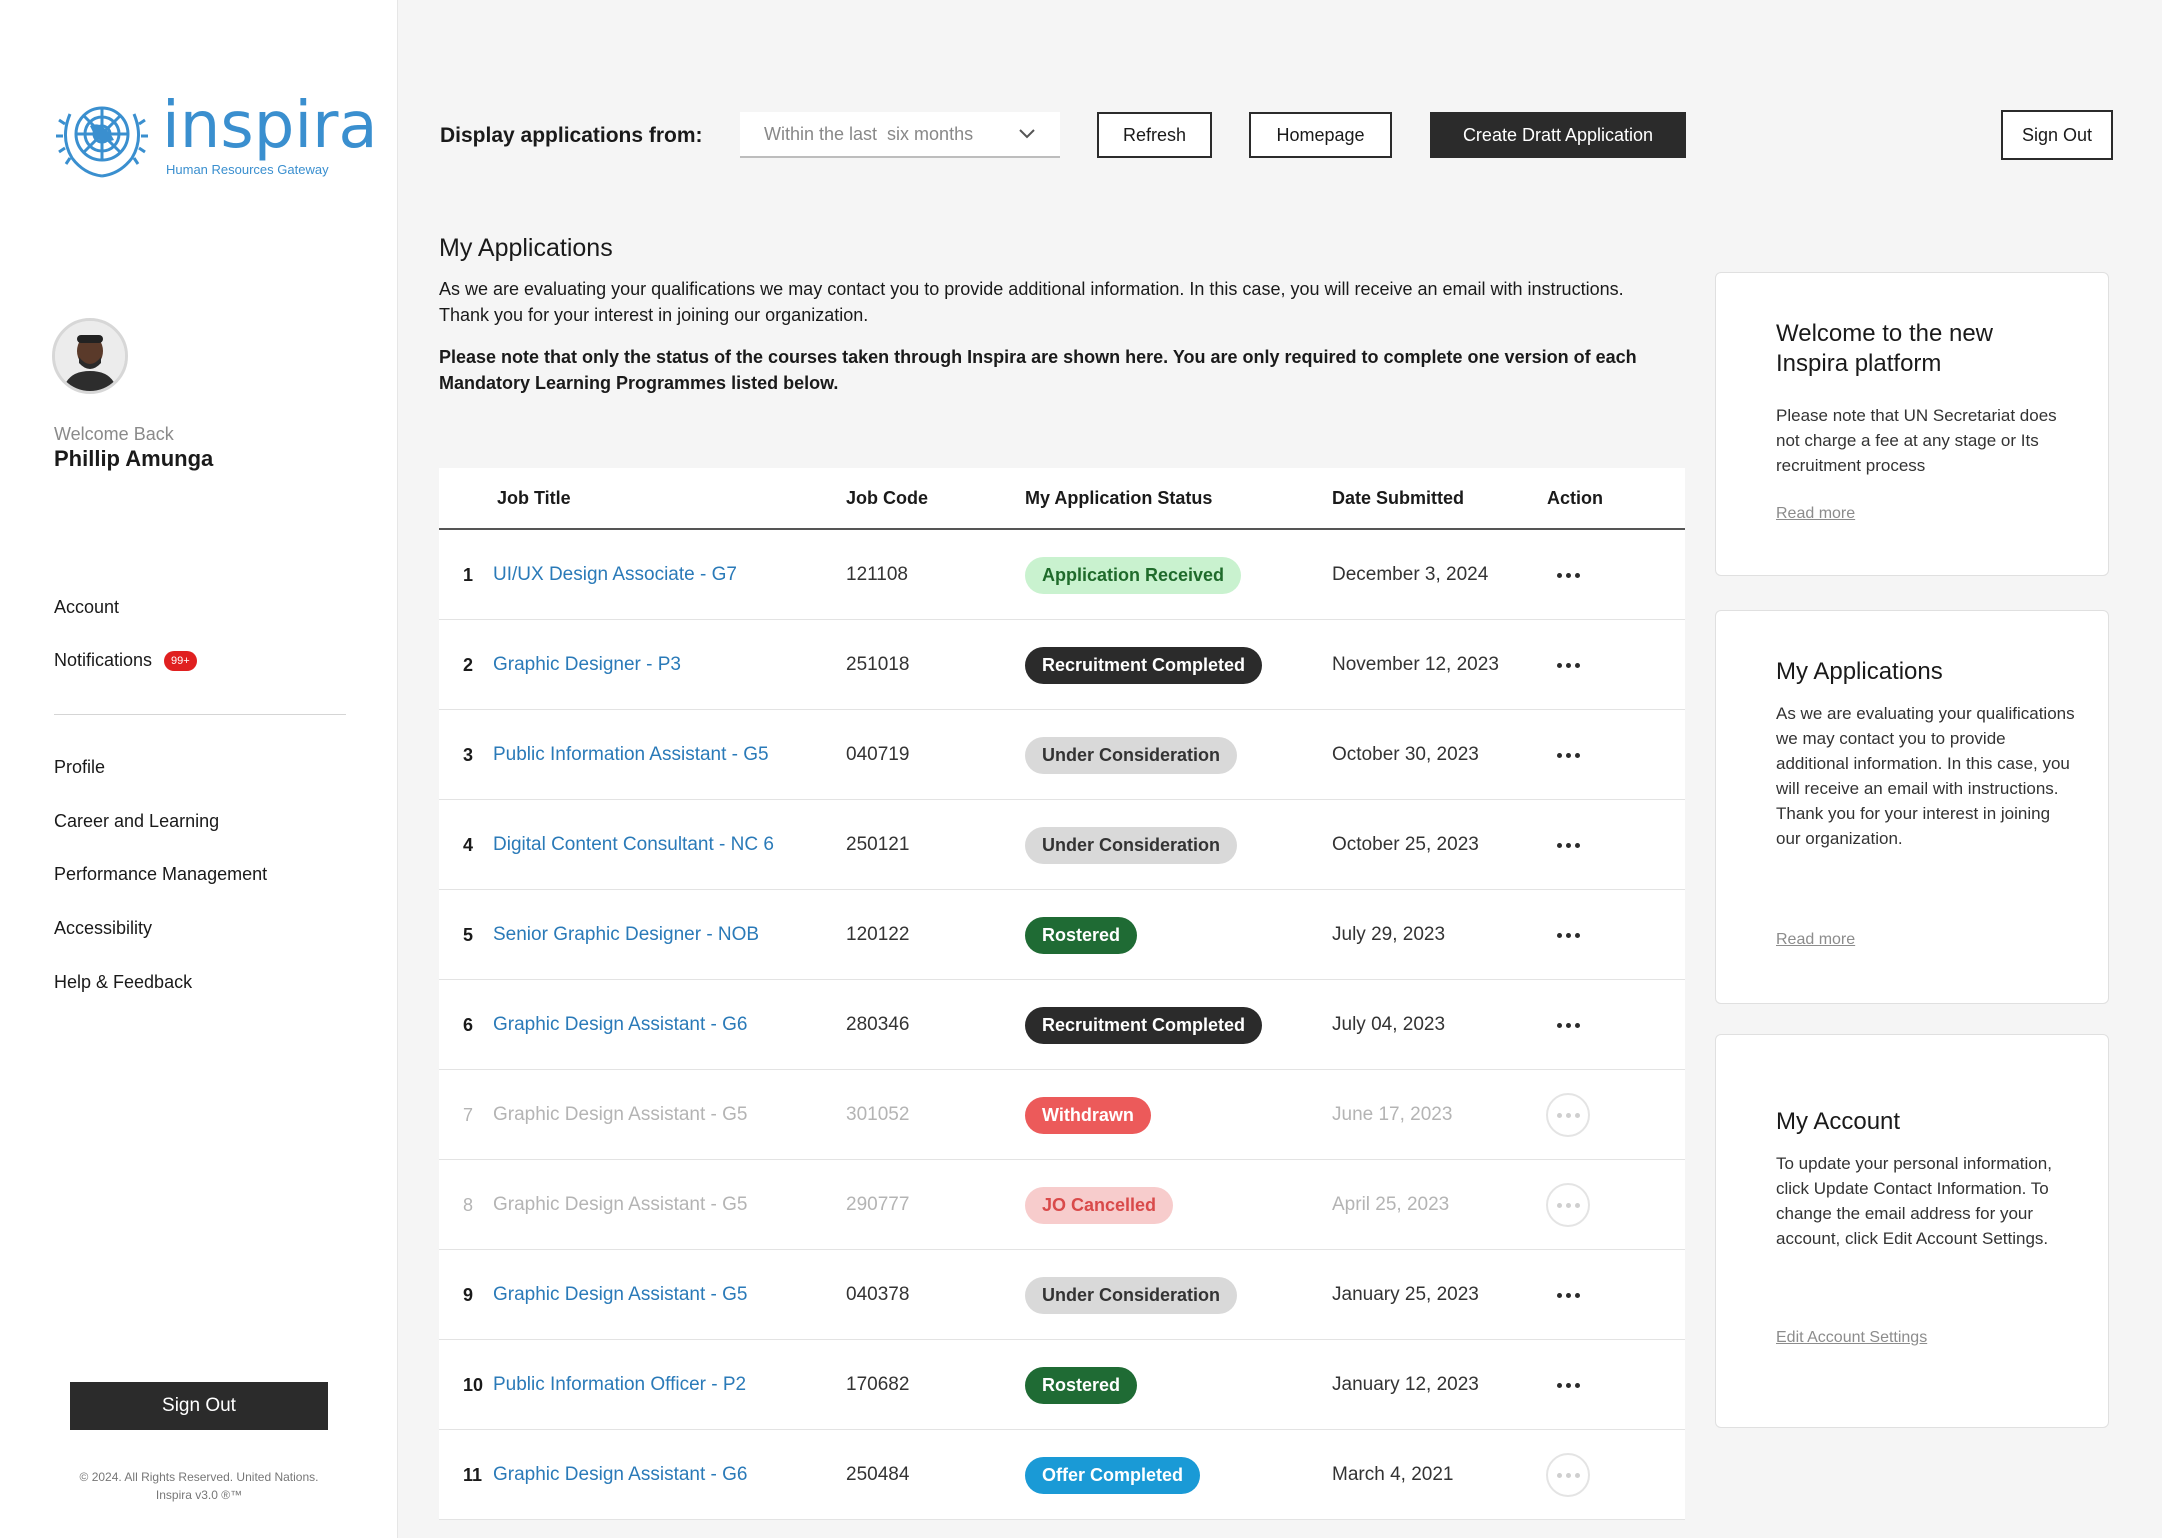  I want to click on job-code: 301052, so click(878, 1114).